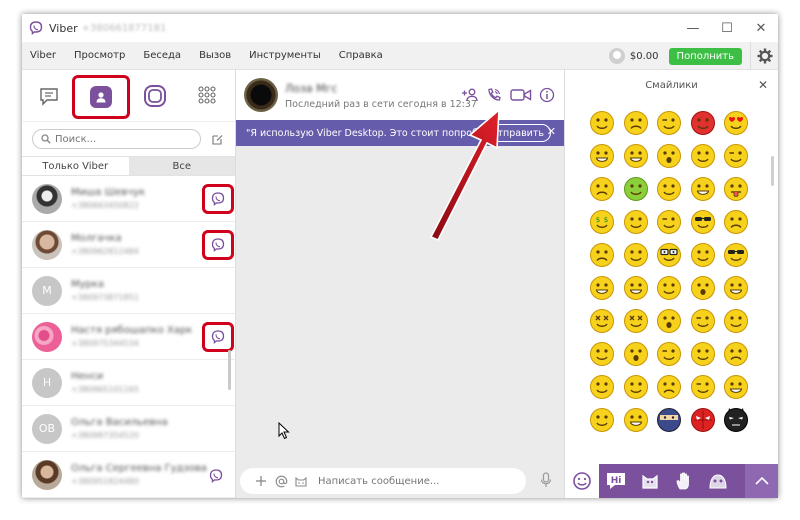 Image resolution: width=800 pixels, height=520 pixels. Describe the element at coordinates (636, 189) in the screenshot. I see `emoji-sick-icon` at that location.